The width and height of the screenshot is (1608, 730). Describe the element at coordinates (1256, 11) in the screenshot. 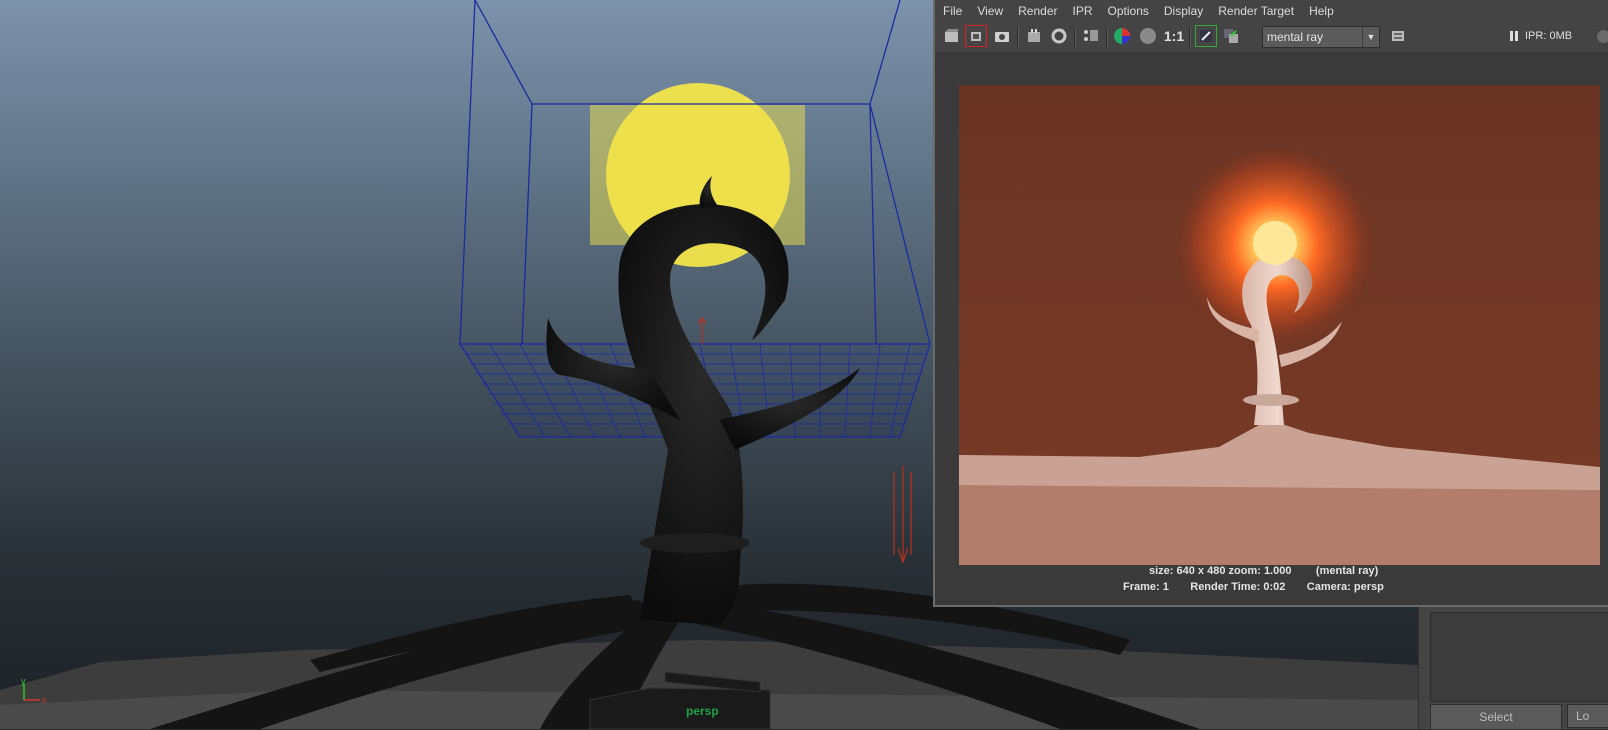

I see `menu-render-target: Render Target` at that location.